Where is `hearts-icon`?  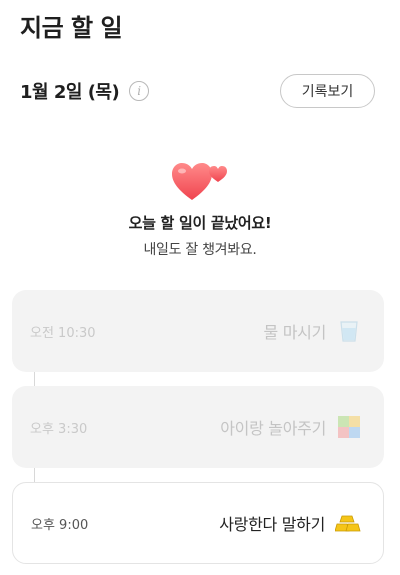 hearts-icon is located at coordinates (199, 181).